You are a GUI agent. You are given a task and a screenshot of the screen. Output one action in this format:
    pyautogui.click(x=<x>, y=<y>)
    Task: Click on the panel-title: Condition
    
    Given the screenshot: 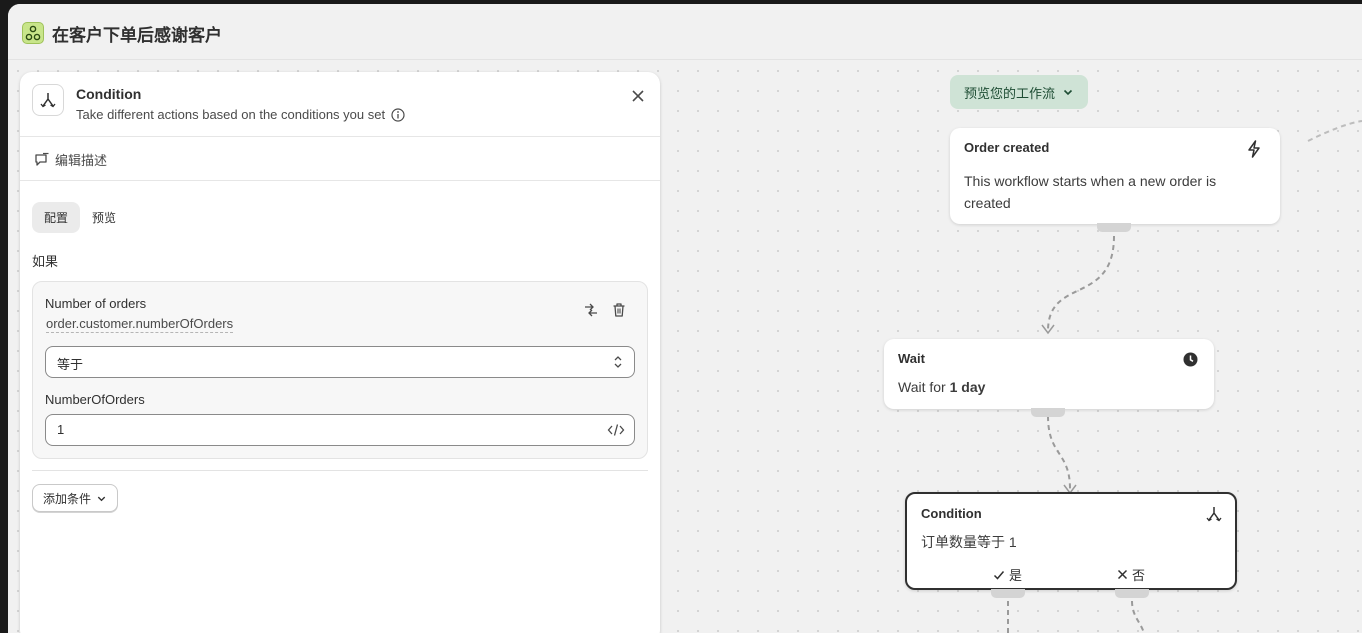 What is the action you would take?
    pyautogui.click(x=109, y=94)
    